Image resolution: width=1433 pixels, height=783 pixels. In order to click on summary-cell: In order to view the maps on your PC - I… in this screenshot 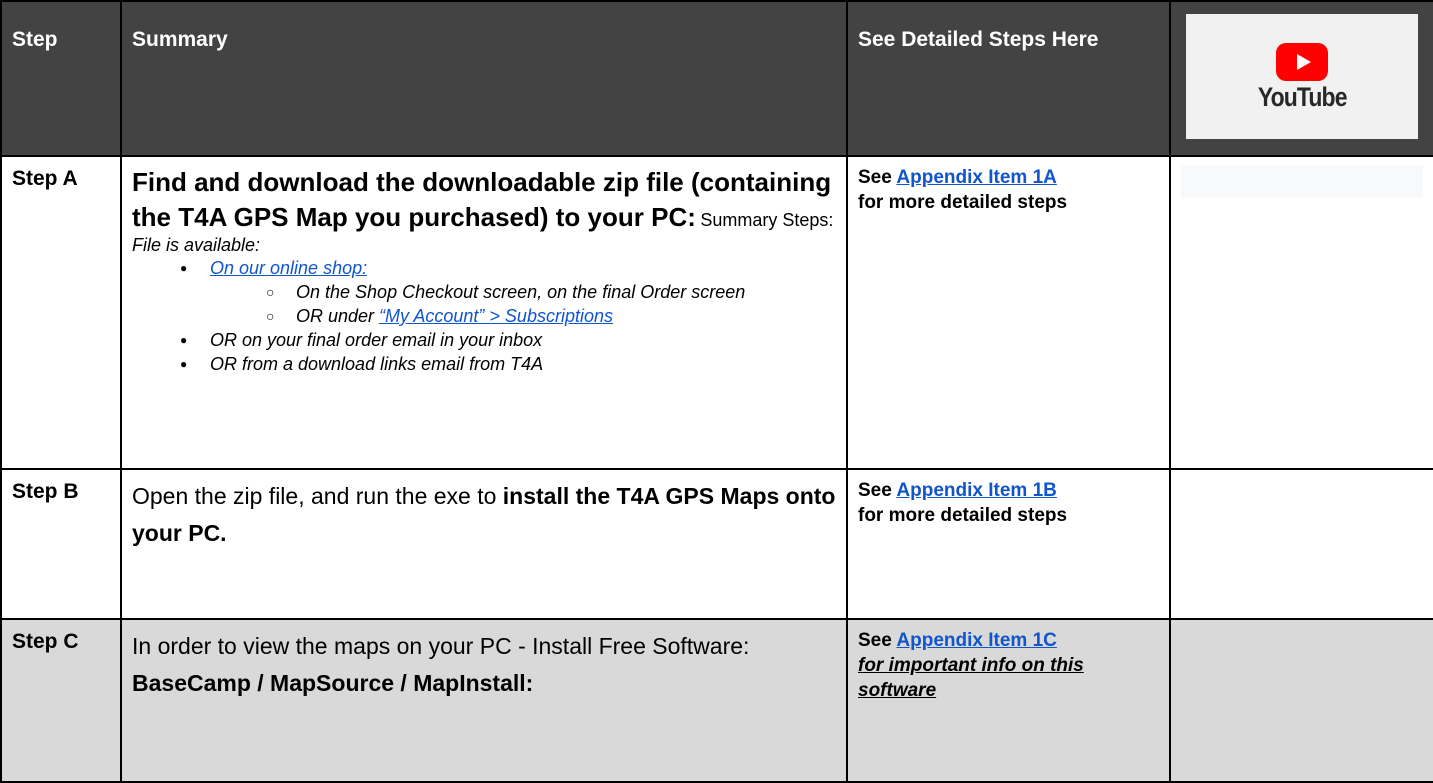, I will do `click(484, 700)`.